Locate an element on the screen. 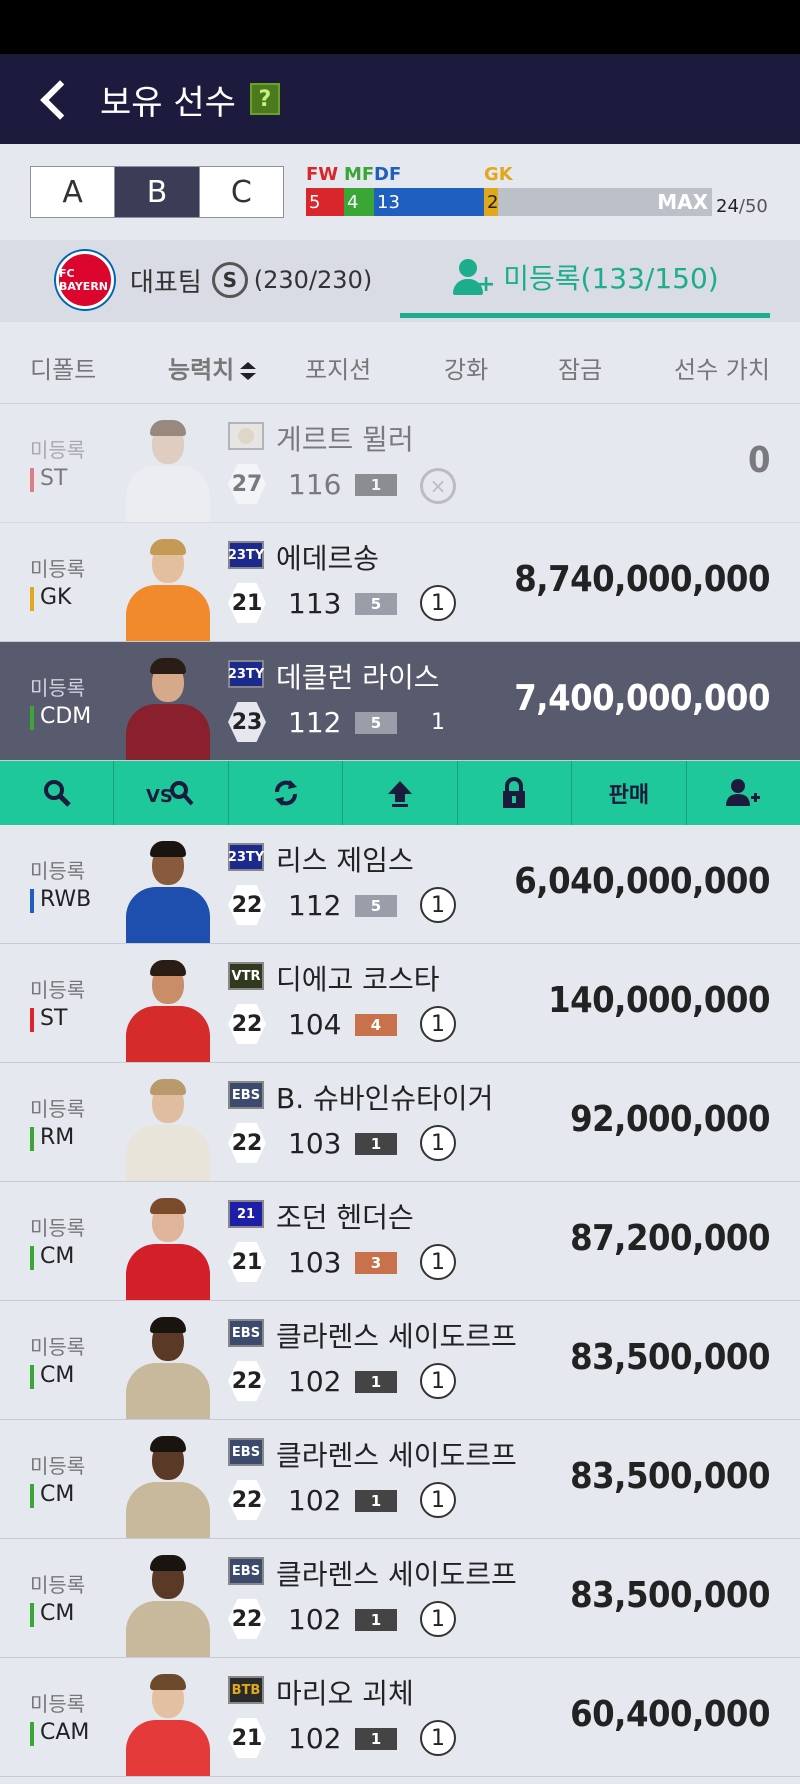  squad-tab-b: B is located at coordinates (157, 192).